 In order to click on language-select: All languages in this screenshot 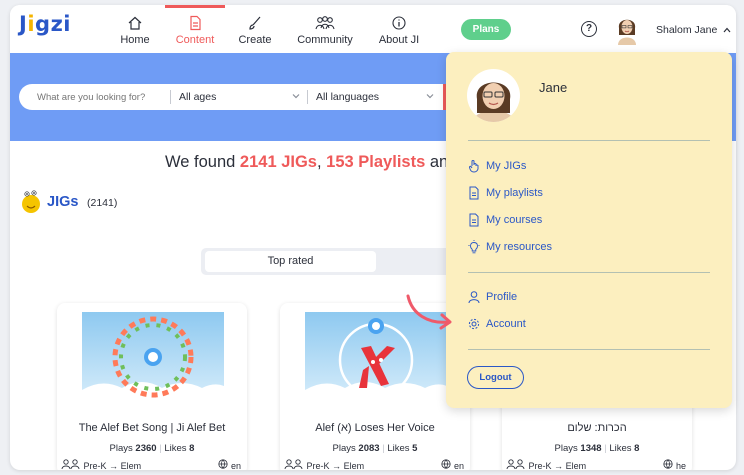, I will do `click(347, 97)`.